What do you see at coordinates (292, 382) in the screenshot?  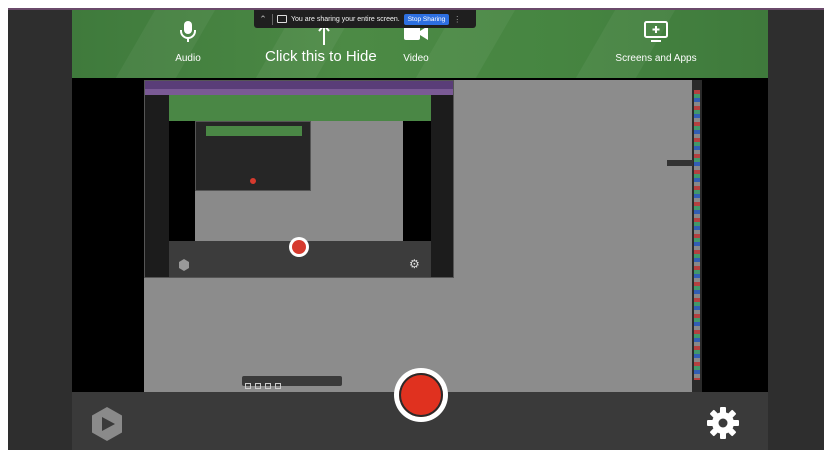 I see `screenshot-toolbar` at bounding box center [292, 382].